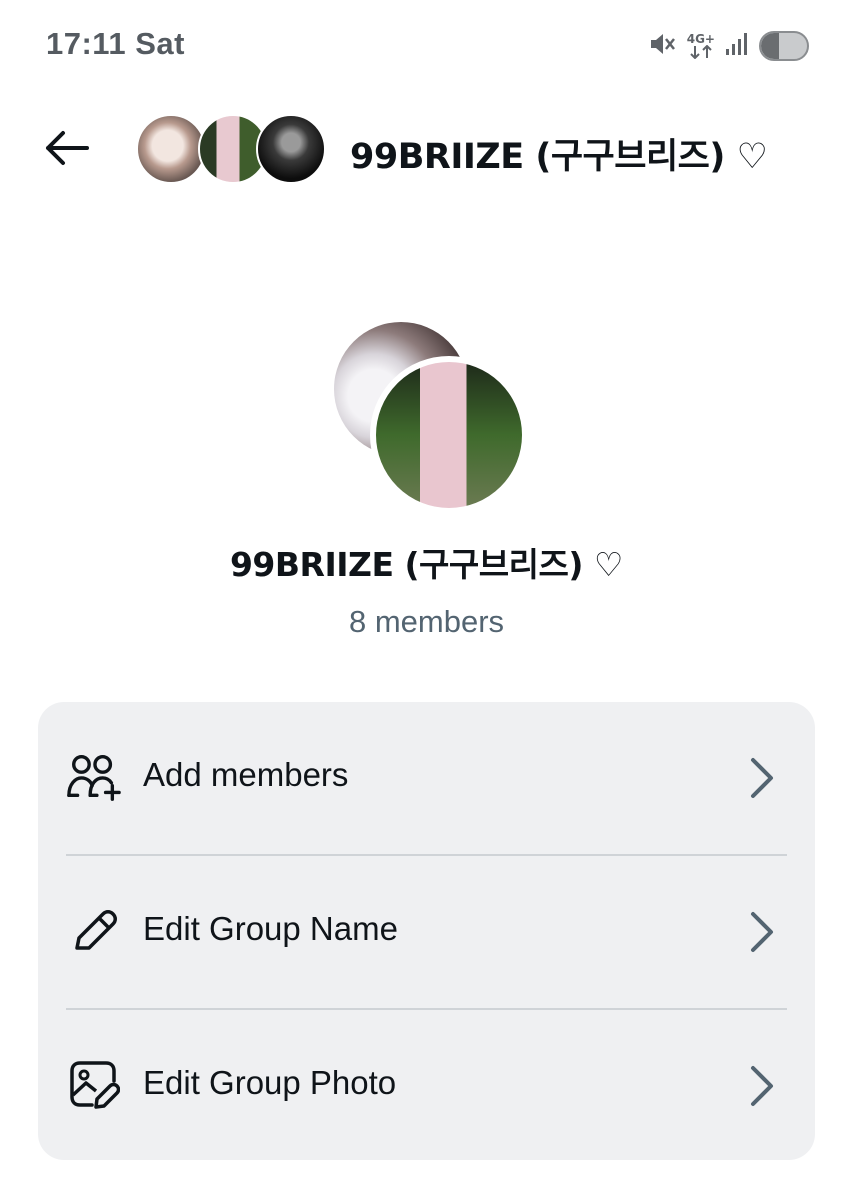 Image resolution: width=853 pixels, height=1200 pixels. Describe the element at coordinates (426, 564) in the screenshot. I see `group-name: 99BRIIZE (구구브리즈) ♡` at that location.